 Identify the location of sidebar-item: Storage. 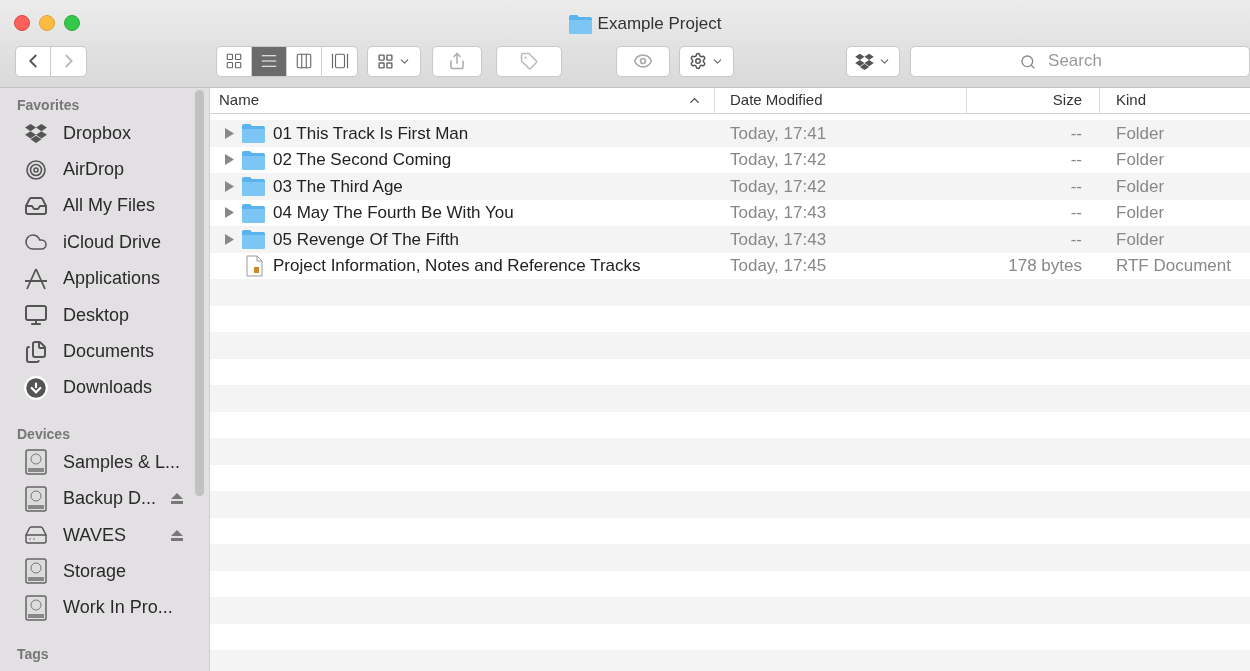
(113, 571).